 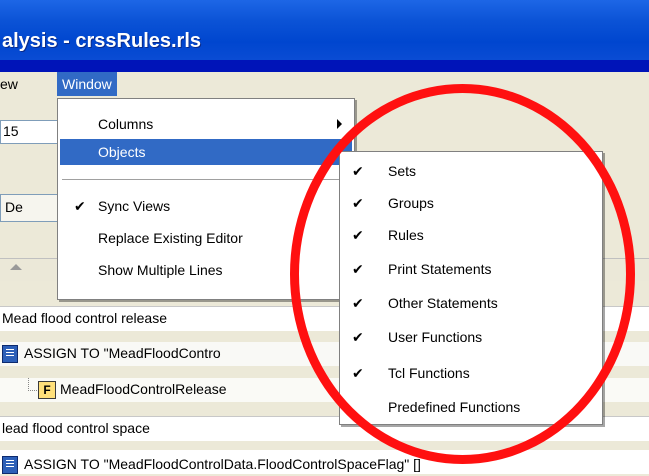 I want to click on menu-item-tcl-functions: ✔ Tcl Functions, so click(x=471, y=373).